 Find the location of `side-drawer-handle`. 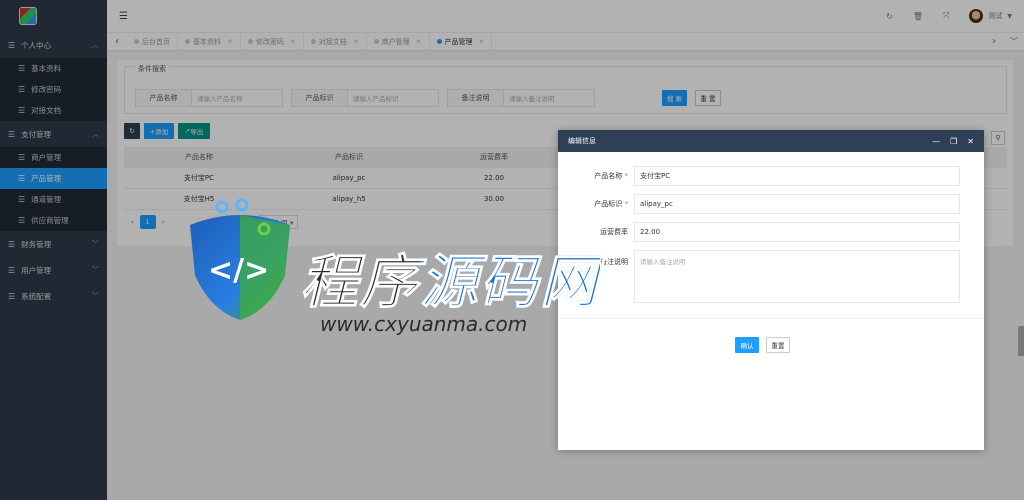

side-drawer-handle is located at coordinates (1021, 341).